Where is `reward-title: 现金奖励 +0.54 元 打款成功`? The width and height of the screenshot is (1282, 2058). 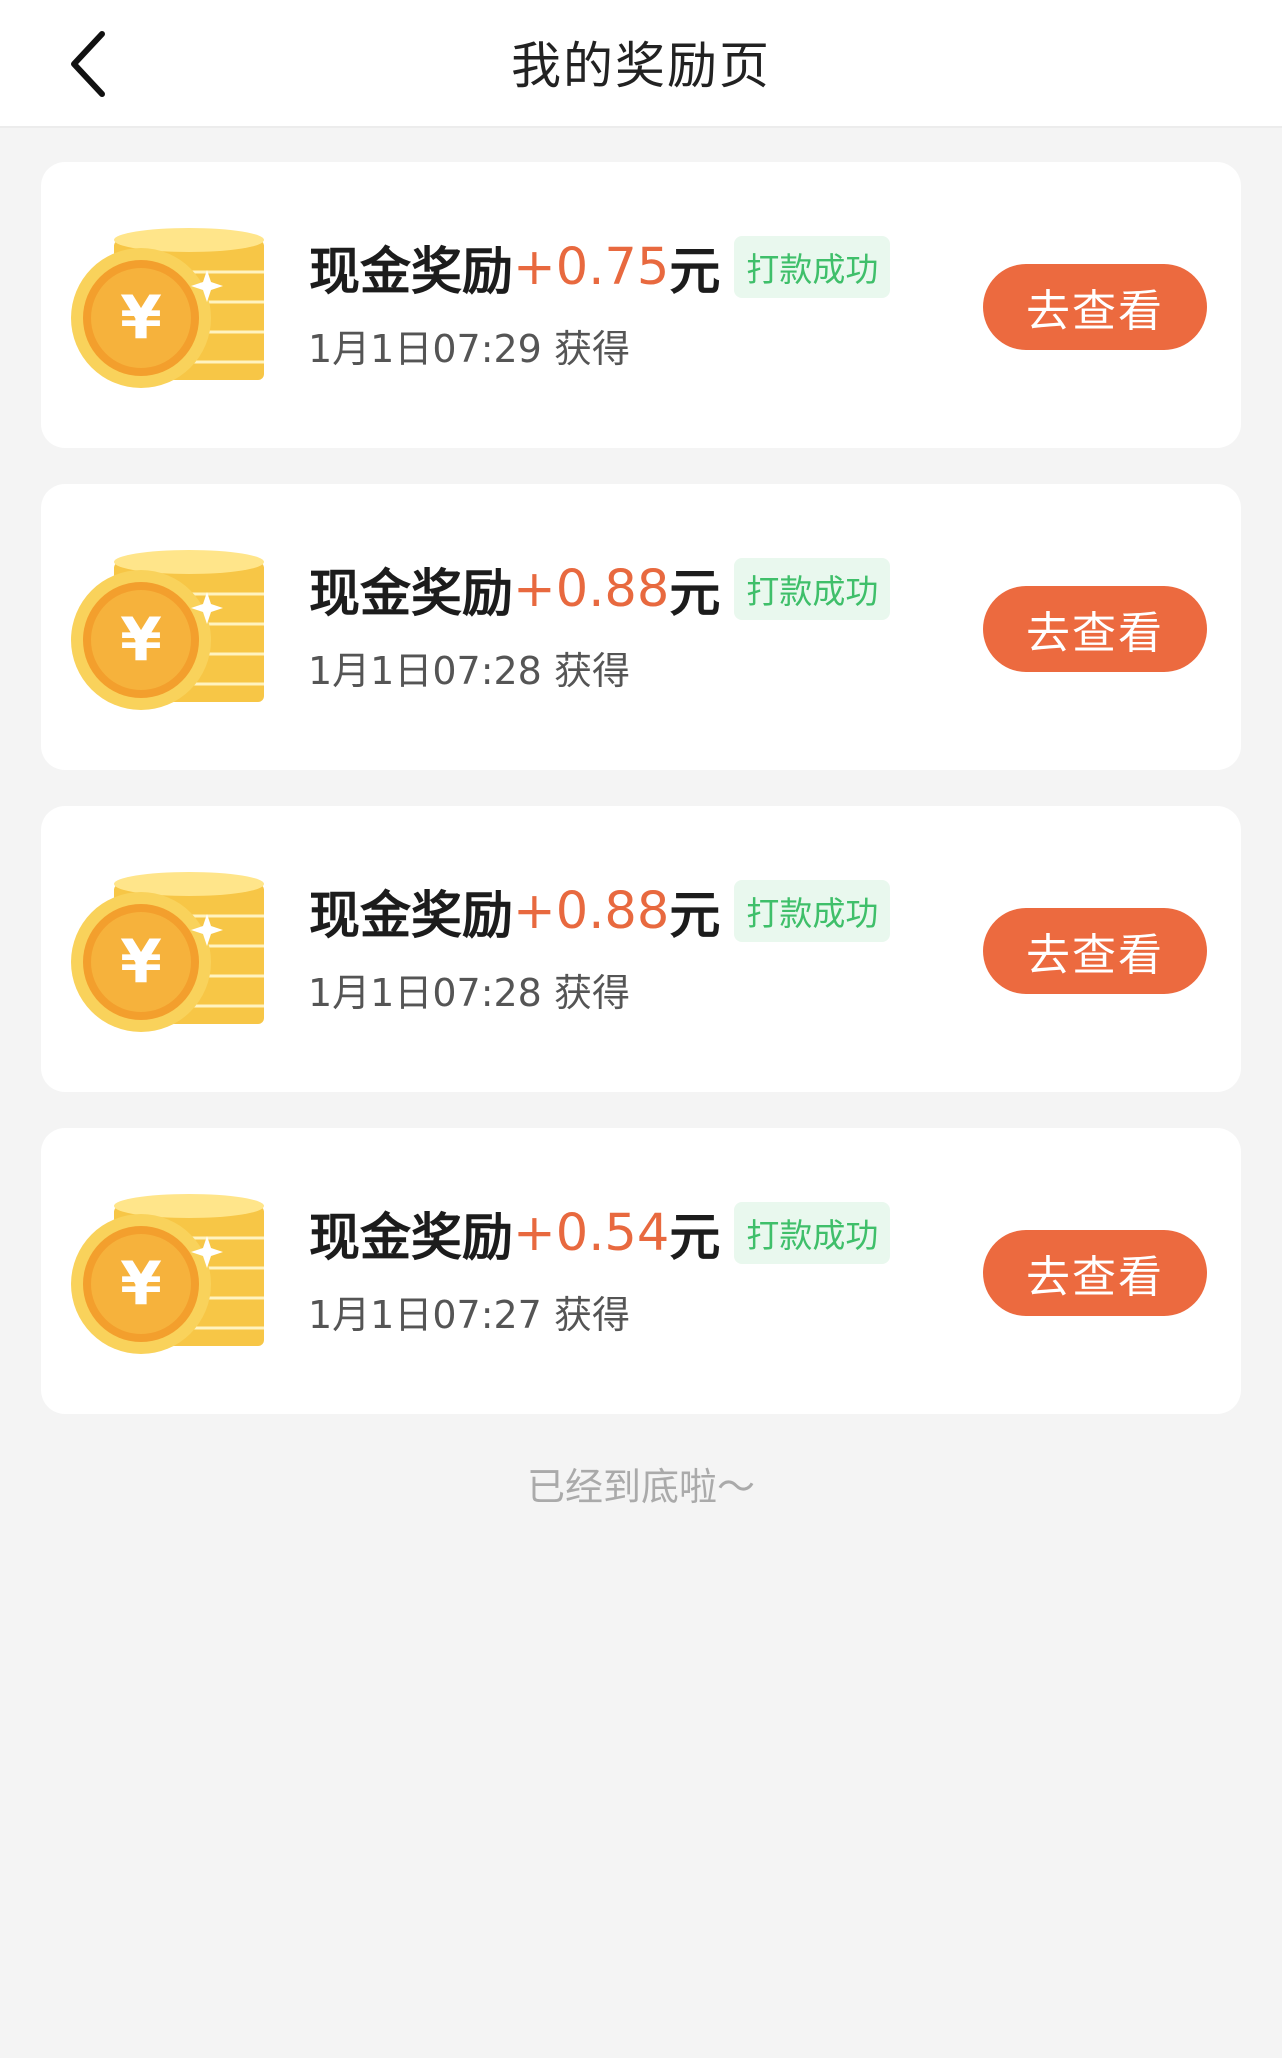
reward-title: 现金奖励 +0.54 元 打款成功 is located at coordinates (600, 1233).